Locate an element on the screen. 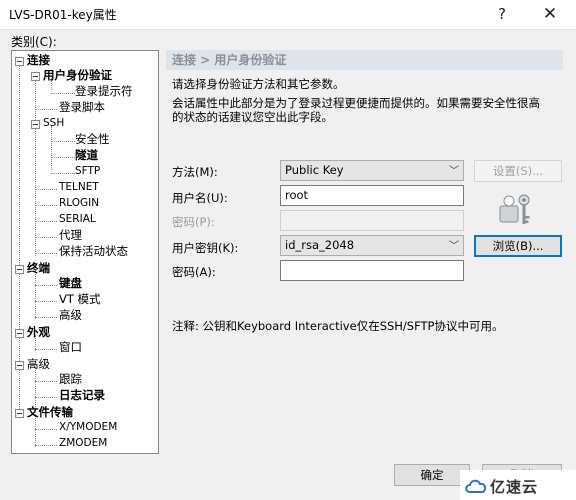  category-label: 类别(C): is located at coordinates (34, 42).